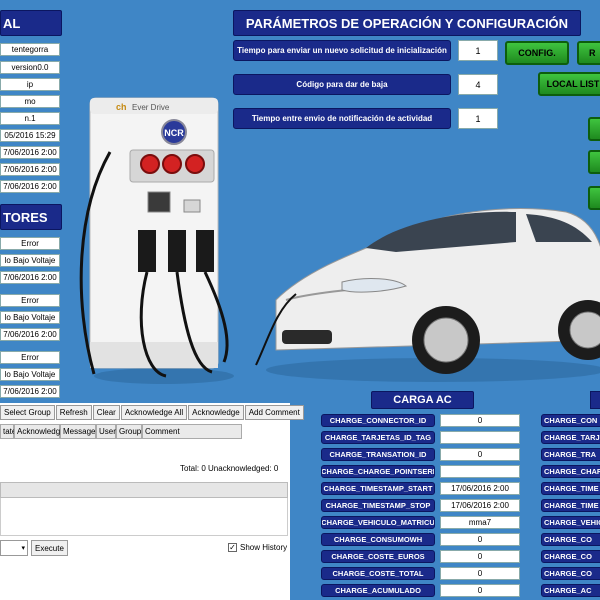 Image resolution: width=600 pixels, height=600 pixels. Describe the element at coordinates (30, 84) in the screenshot. I see `info-value: ip` at that location.